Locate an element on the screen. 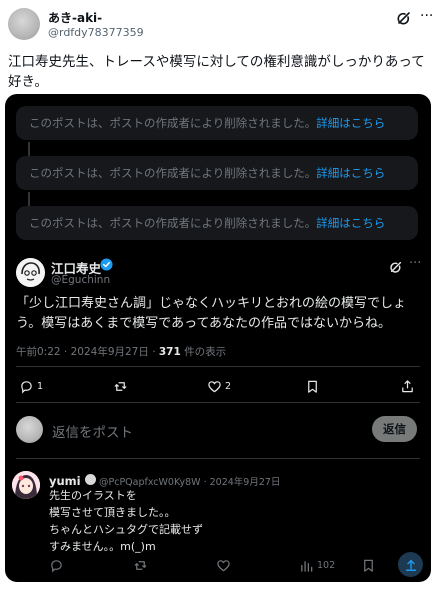 This screenshot has width=436, height=592. post-timestamp: 午前0:22 · 2024年9月27日 · is located at coordinates (87, 352).